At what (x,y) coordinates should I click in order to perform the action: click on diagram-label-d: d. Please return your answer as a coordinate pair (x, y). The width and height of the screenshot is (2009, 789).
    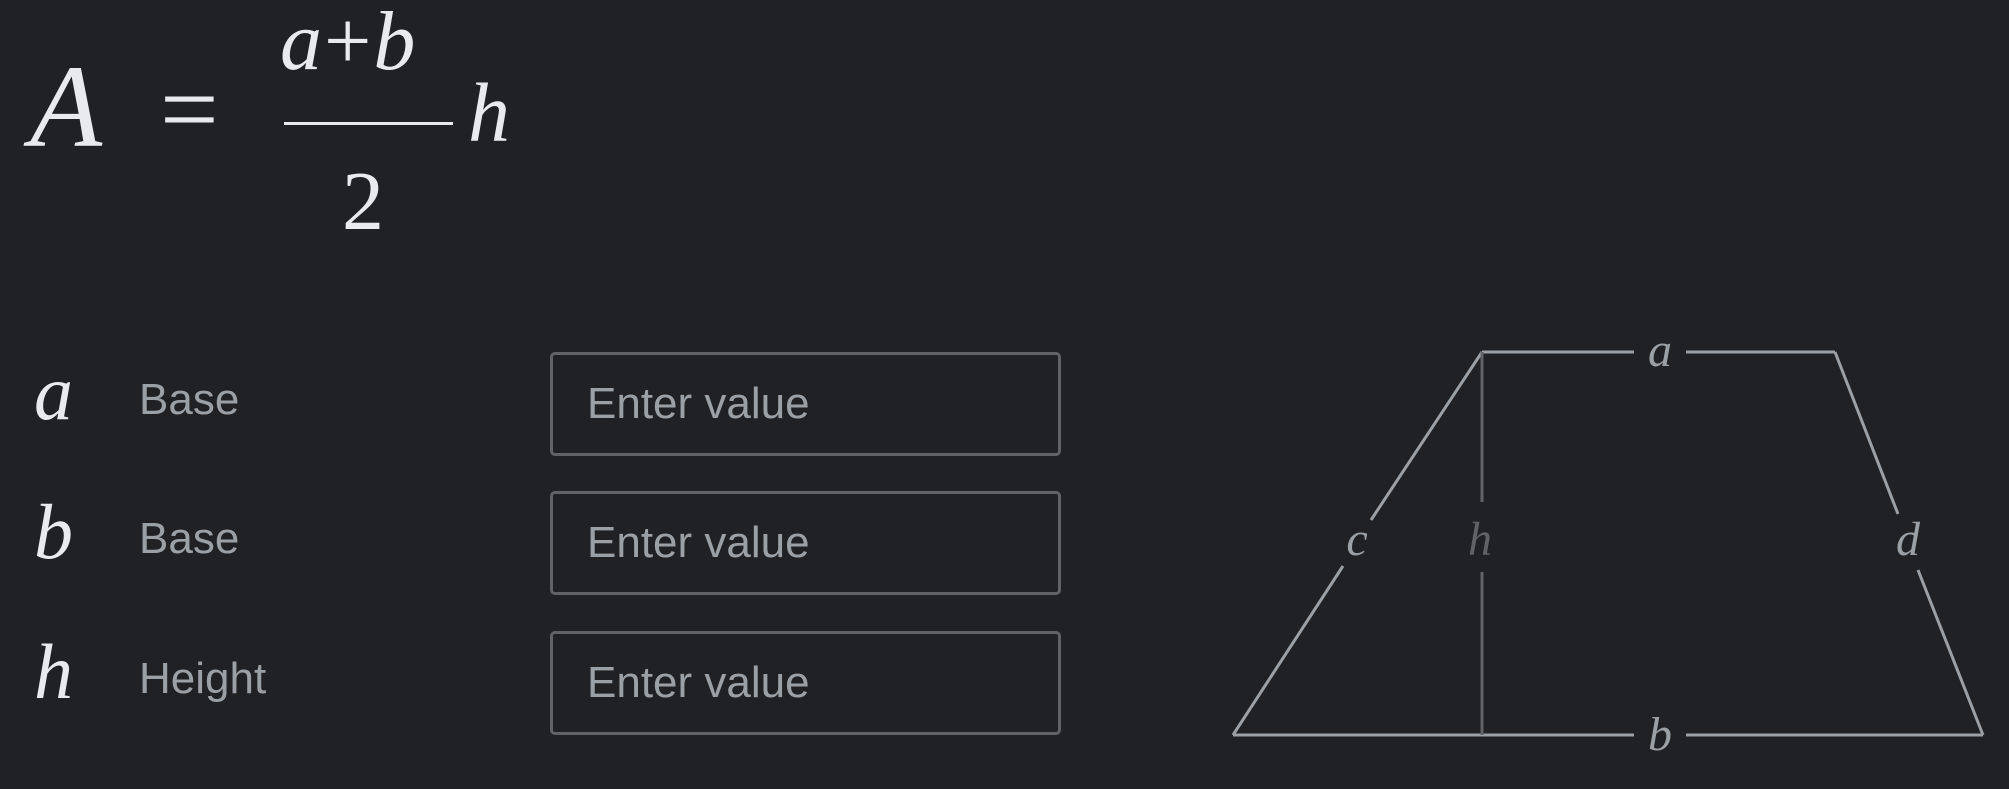
    Looking at the image, I should click on (1908, 539).